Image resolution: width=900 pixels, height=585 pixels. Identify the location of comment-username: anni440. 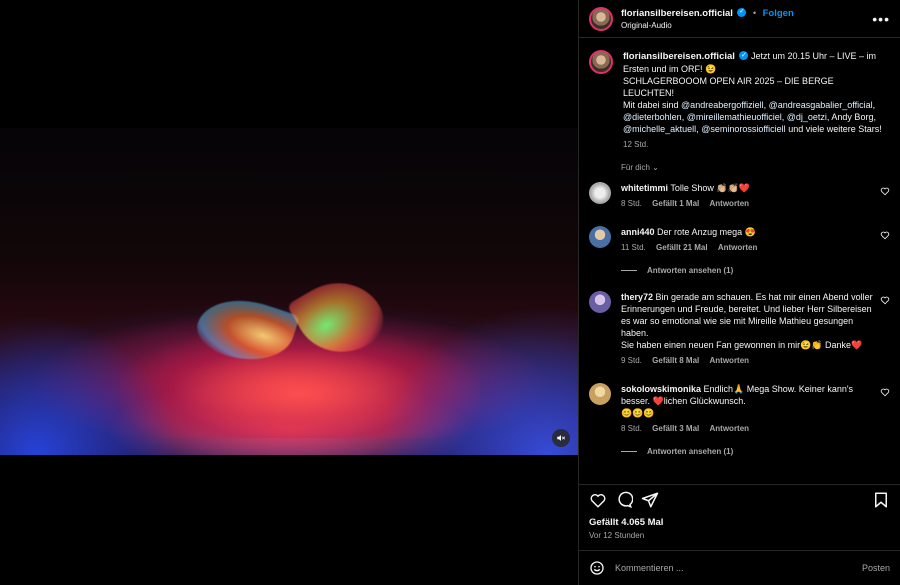
(638, 232).